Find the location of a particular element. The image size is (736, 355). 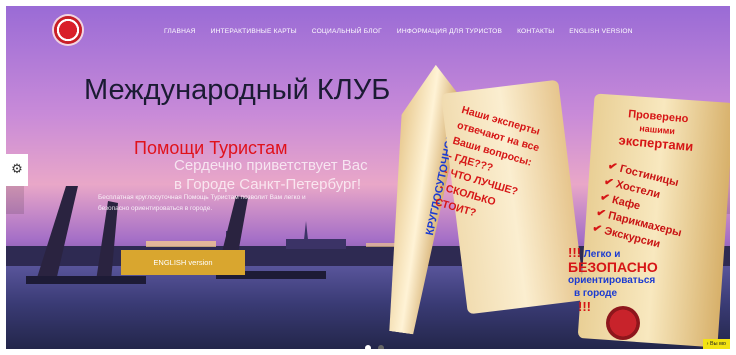

help-badge-label: Вы мо is located at coordinates (718, 344).